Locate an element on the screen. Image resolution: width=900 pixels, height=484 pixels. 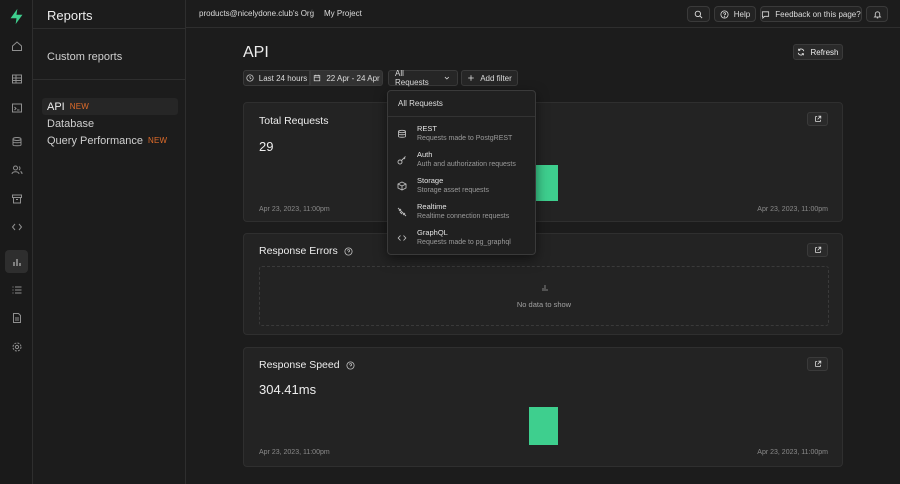
message-icon is located at coordinates (766, 14).